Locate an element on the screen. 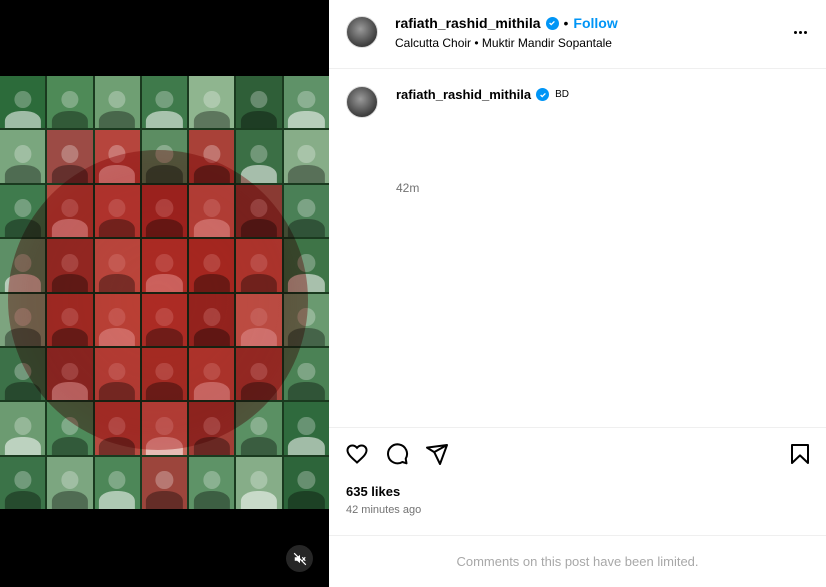  bookmark-icon is located at coordinates (800, 454).